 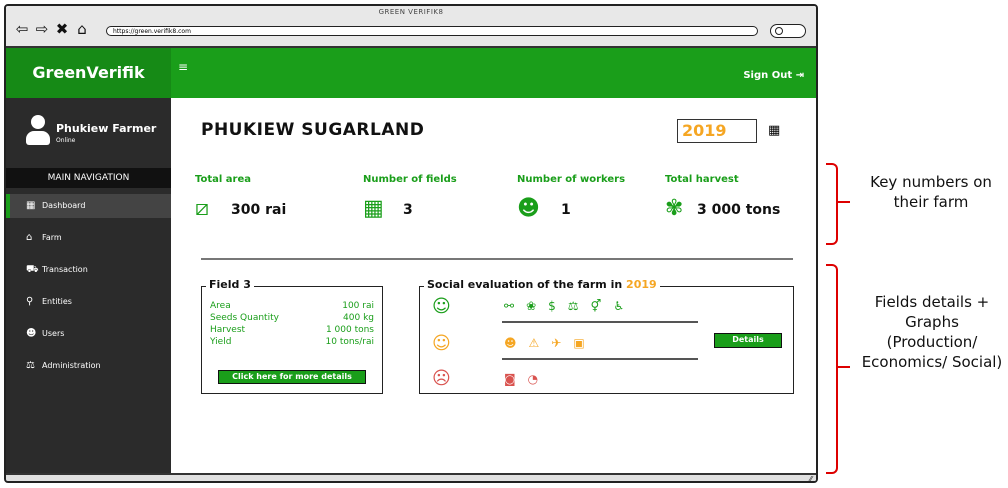 I want to click on browser-nav-buttons: ⇦ ⇨ ✖ ⌂, so click(x=52, y=29).